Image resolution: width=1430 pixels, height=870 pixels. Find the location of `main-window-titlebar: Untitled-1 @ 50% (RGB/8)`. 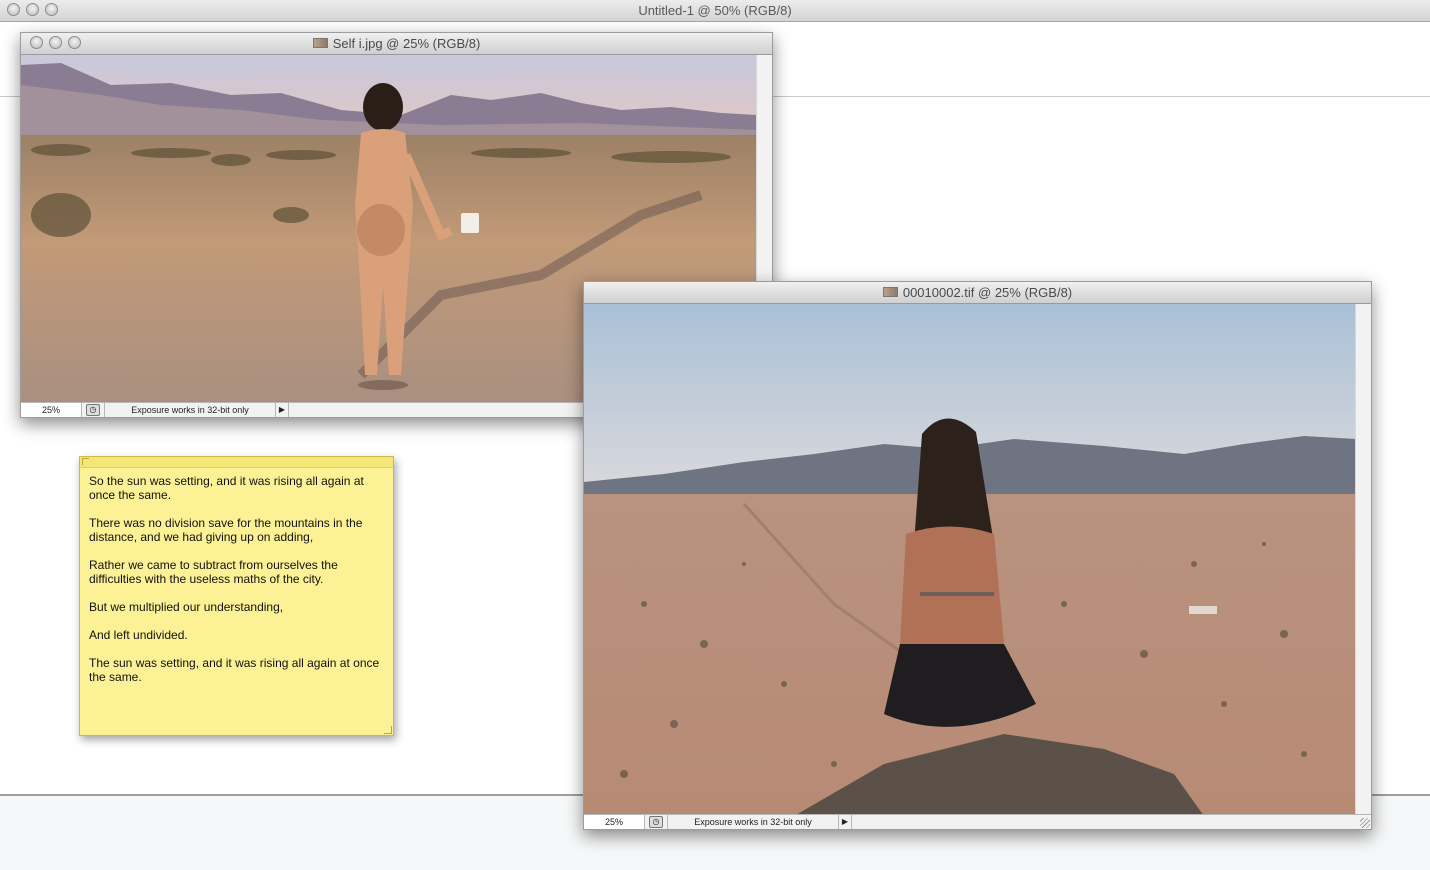

main-window-titlebar: Untitled-1 @ 50% (RGB/8) is located at coordinates (715, 11).